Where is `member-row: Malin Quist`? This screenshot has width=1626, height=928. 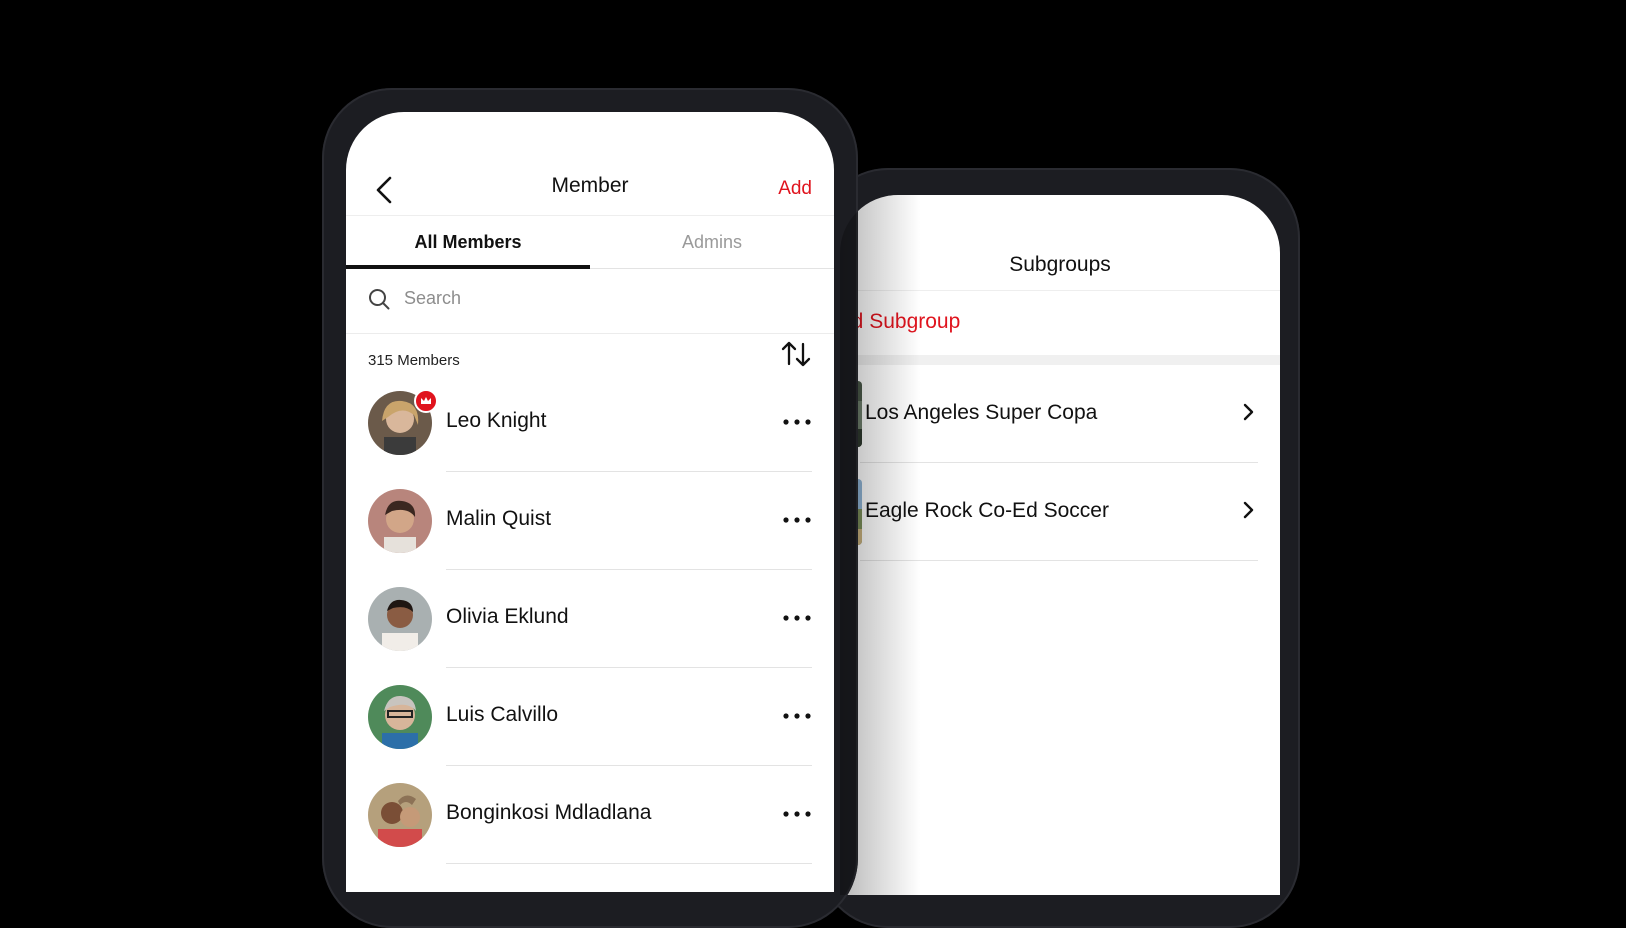 member-row: Malin Quist is located at coordinates (590, 521).